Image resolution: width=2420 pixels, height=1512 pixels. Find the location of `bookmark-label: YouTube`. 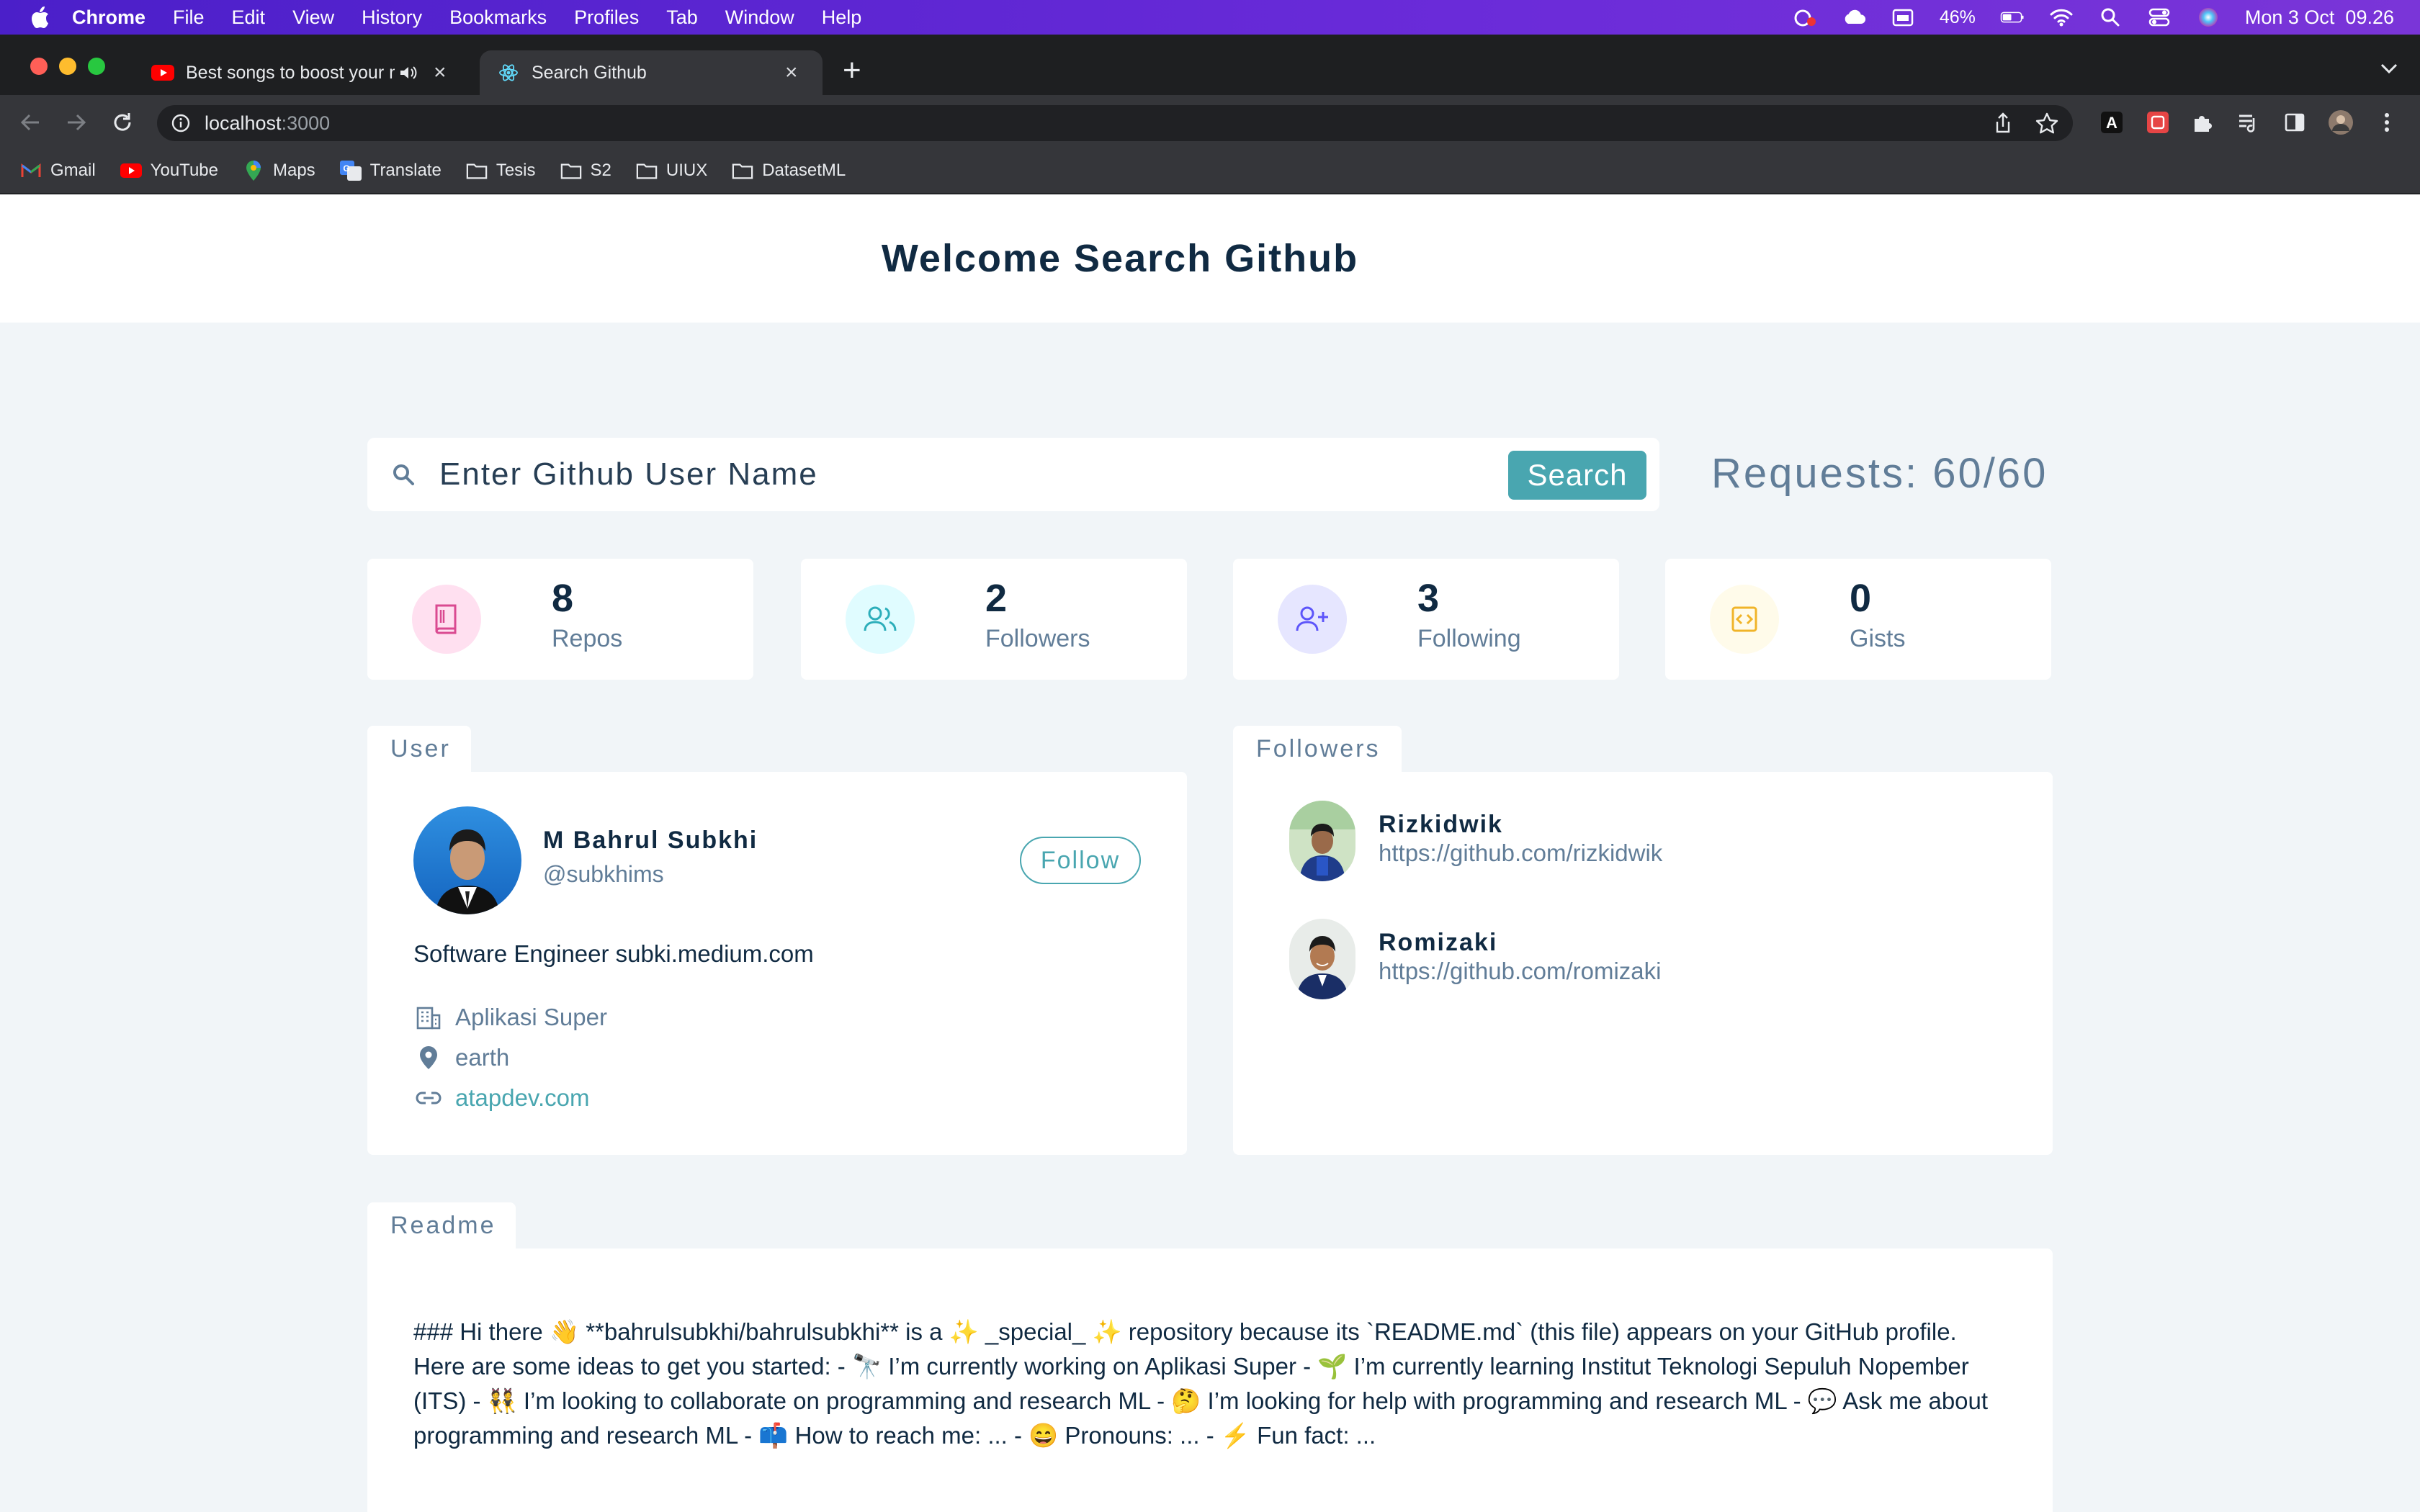

bookmark-label: YouTube is located at coordinates (184, 170).